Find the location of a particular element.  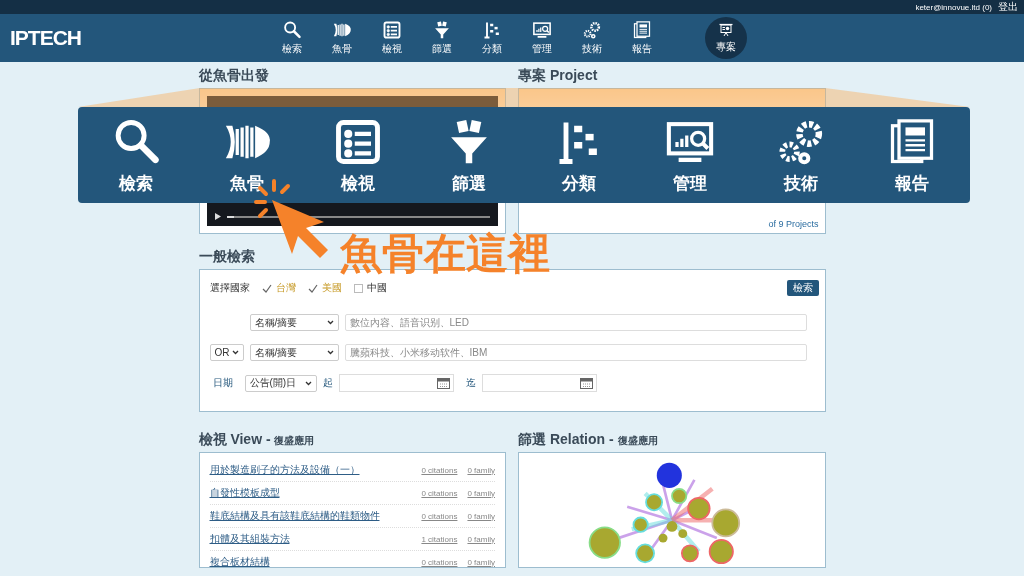

search-icon is located at coordinates (292, 30).